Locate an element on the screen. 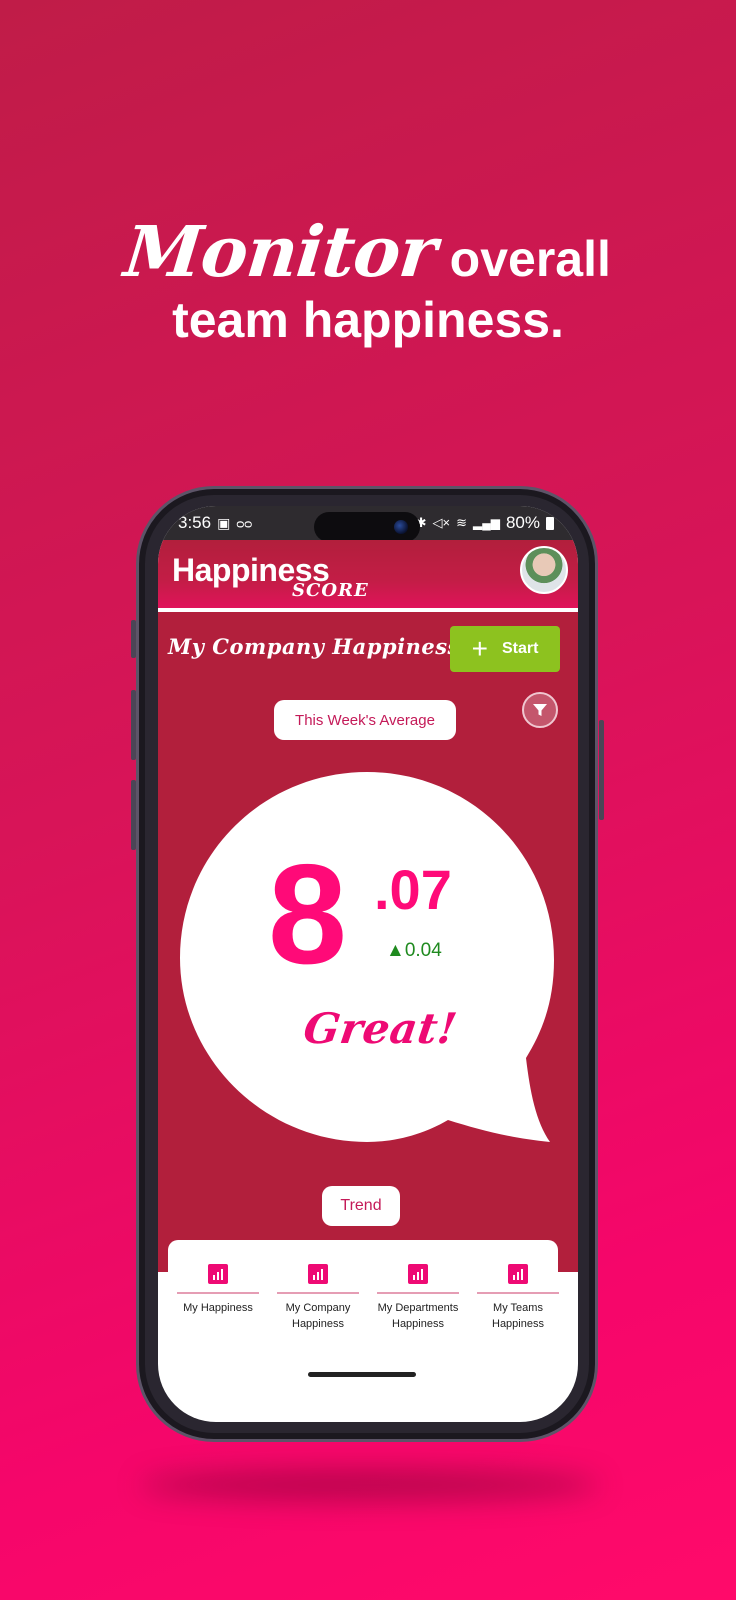  score-integer: 8 is located at coordinates (307, 914).